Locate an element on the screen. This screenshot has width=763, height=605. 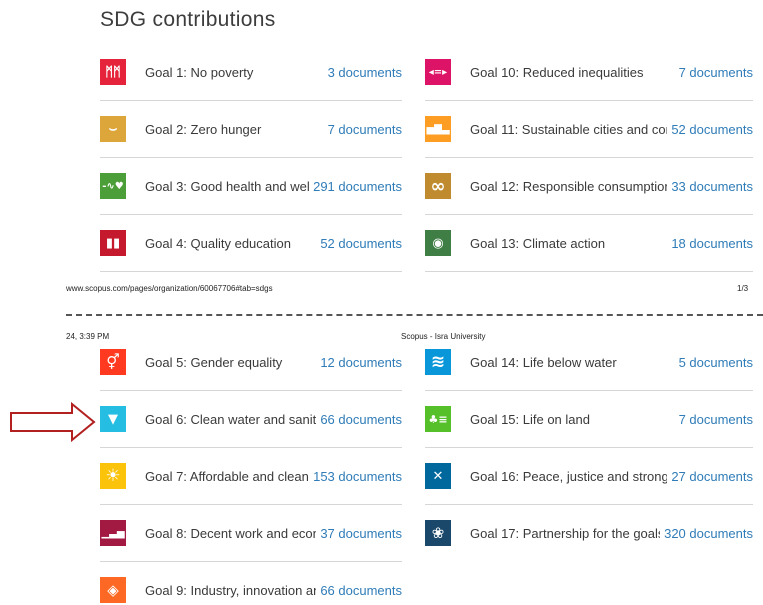
goal-13-documents-link: 18 documents is located at coordinates (710, 243).